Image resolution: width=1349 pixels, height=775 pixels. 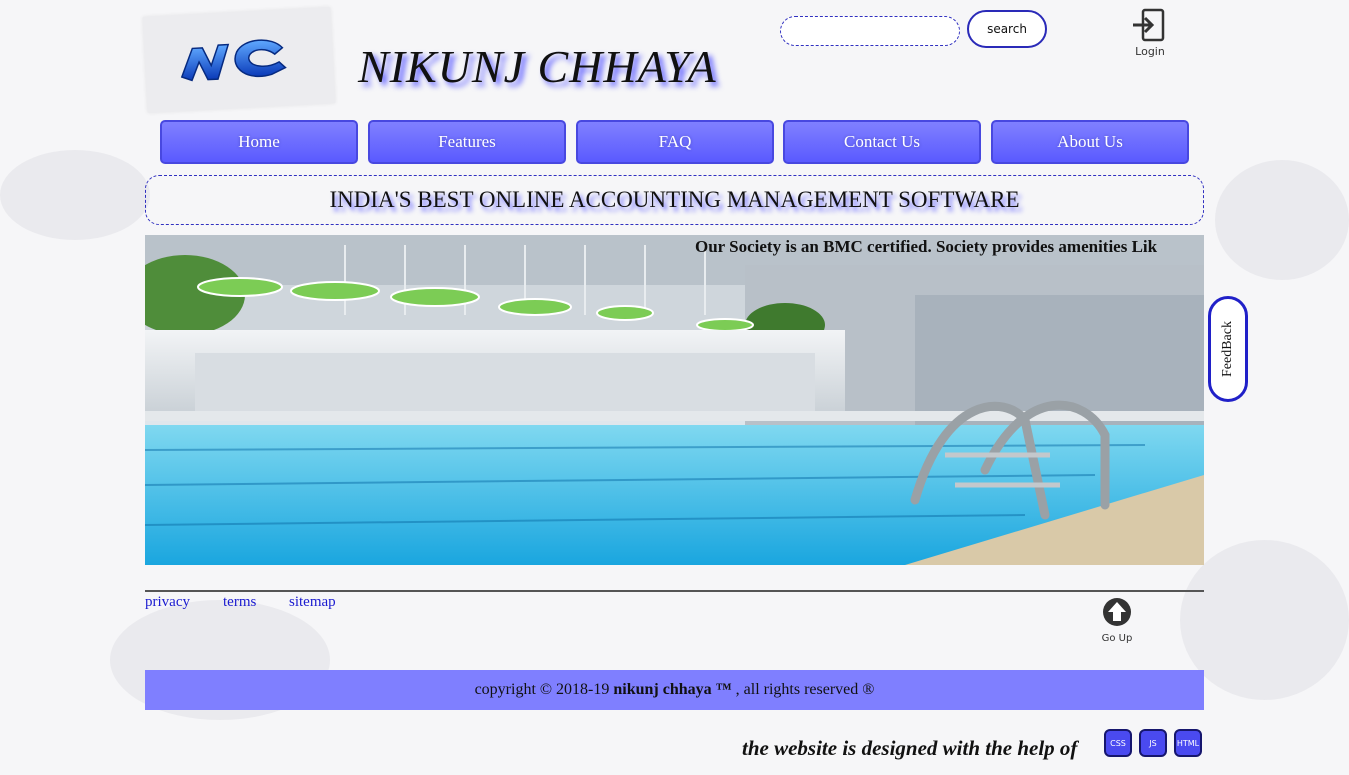 What do you see at coordinates (1117, 638) in the screenshot?
I see `go-up-label: Go Up` at bounding box center [1117, 638].